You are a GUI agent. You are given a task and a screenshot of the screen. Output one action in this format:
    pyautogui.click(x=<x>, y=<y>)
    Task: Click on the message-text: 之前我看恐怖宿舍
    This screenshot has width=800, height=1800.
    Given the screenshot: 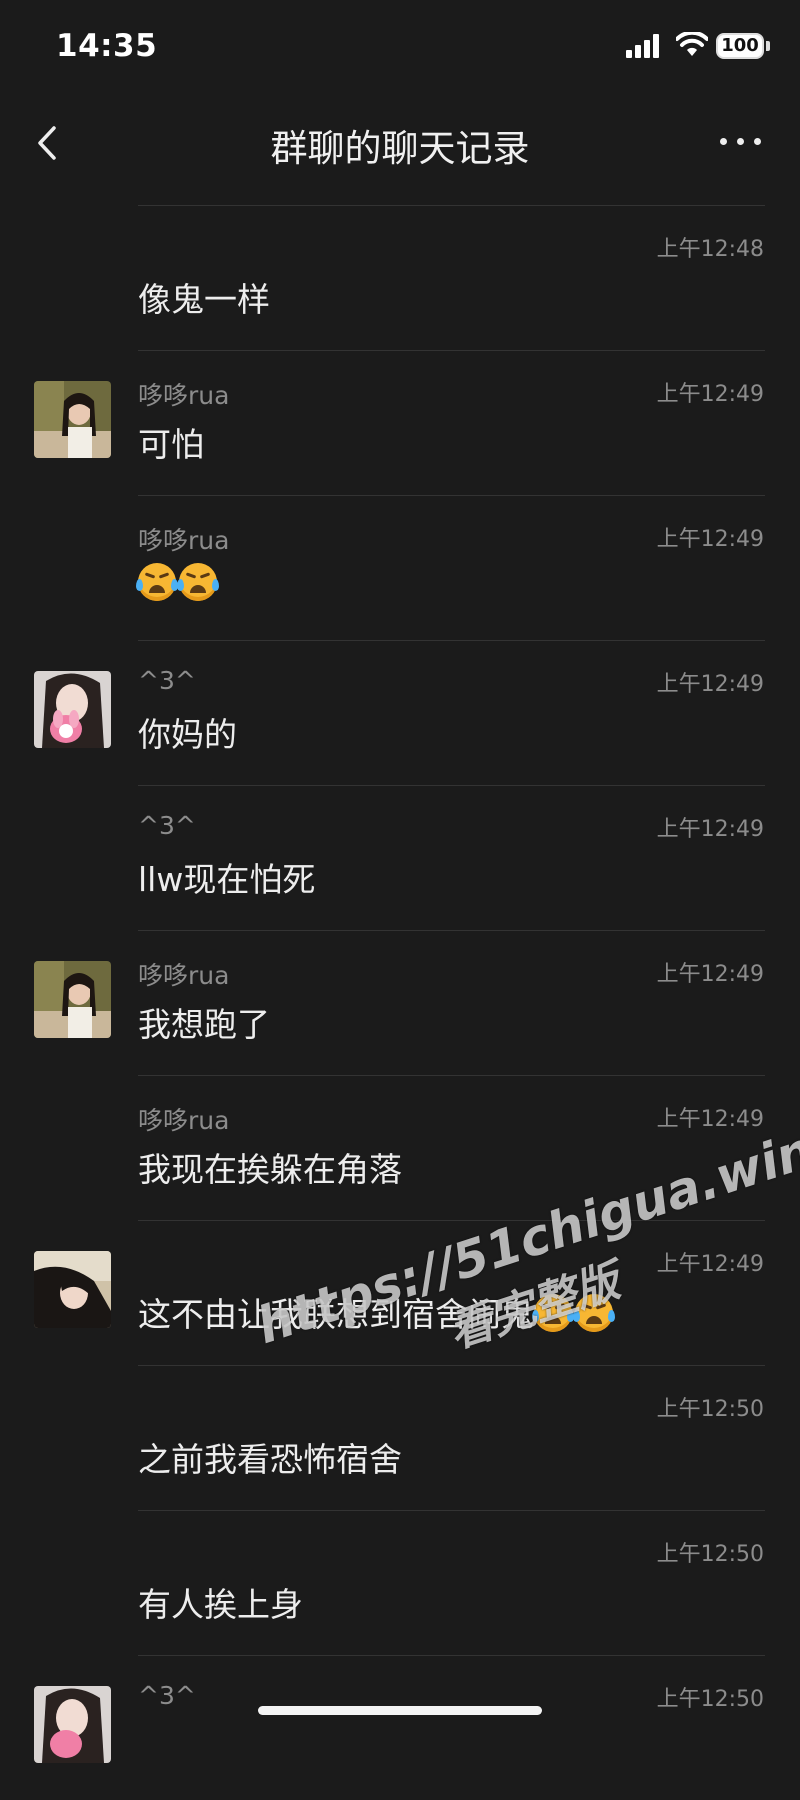 What is the action you would take?
    pyautogui.click(x=270, y=1459)
    